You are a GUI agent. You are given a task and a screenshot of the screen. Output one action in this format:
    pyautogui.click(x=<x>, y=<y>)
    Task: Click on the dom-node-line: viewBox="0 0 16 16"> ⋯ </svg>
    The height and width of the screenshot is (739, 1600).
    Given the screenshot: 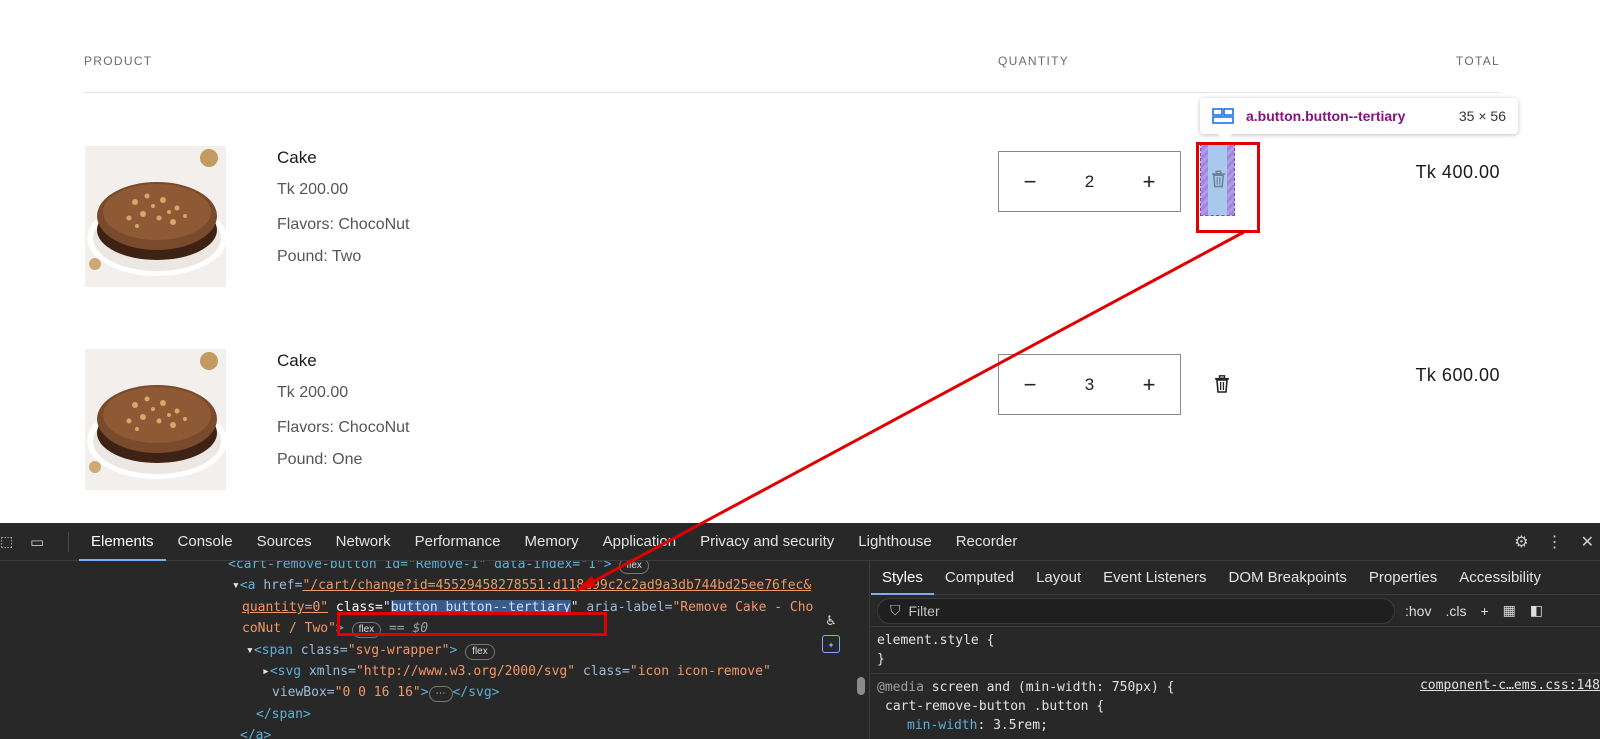 What is the action you would take?
    pyautogui.click(x=386, y=693)
    